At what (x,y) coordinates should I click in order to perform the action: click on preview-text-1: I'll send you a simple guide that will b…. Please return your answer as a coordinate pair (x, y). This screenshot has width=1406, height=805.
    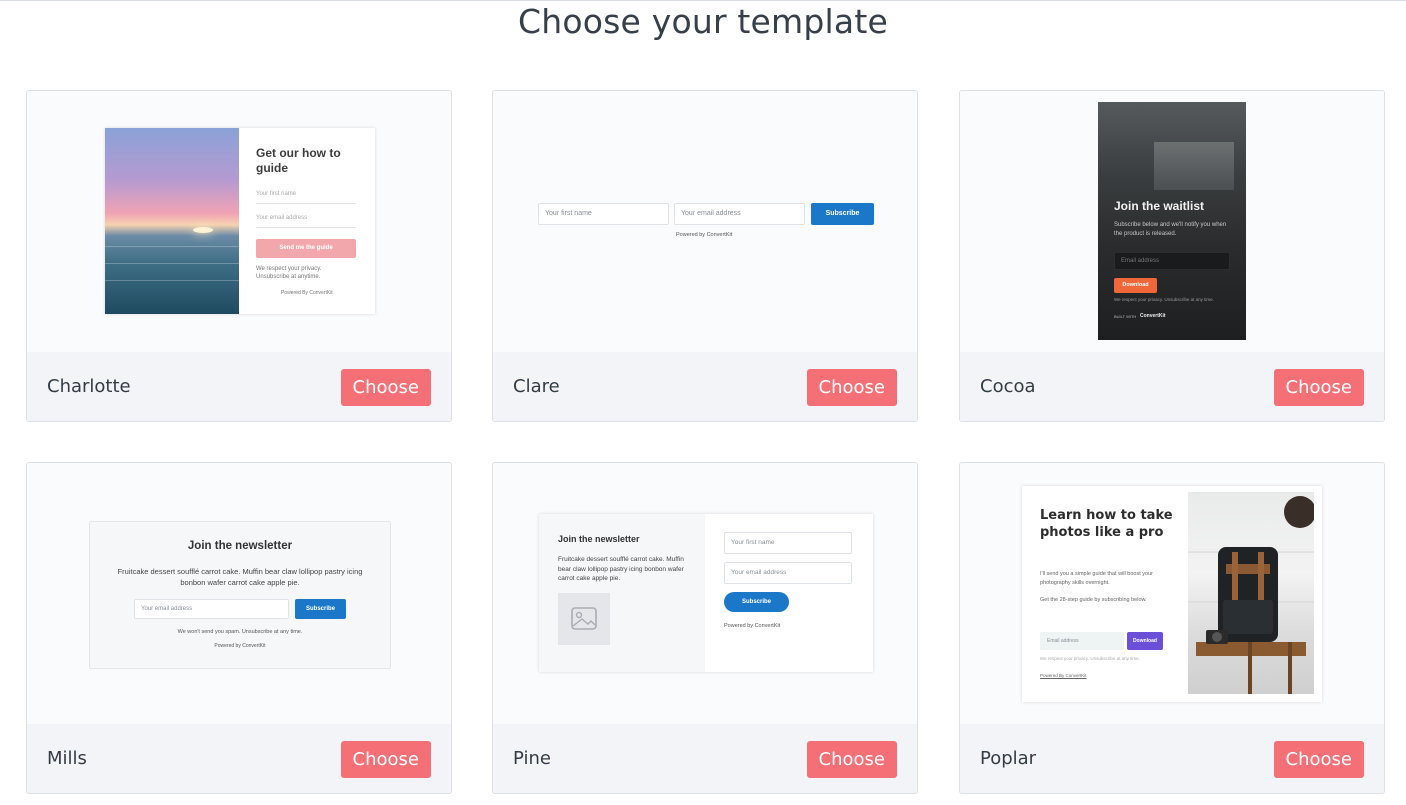
    Looking at the image, I should click on (1096, 578).